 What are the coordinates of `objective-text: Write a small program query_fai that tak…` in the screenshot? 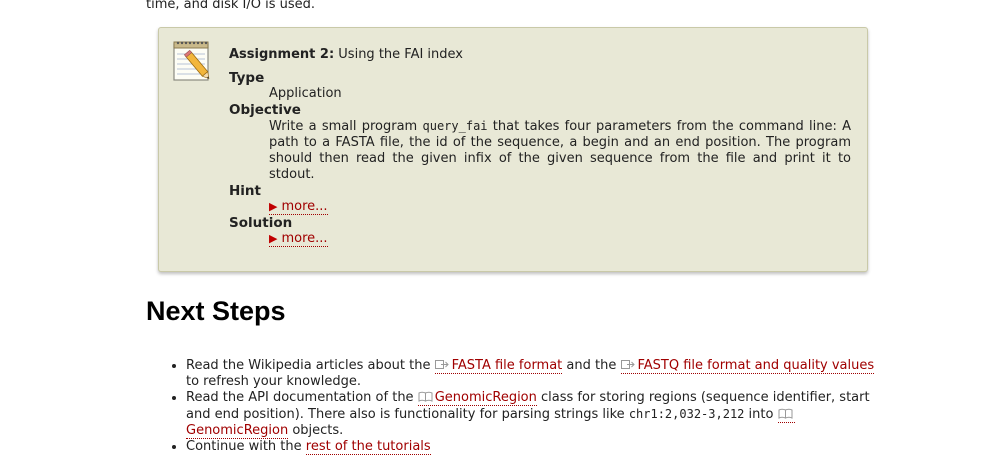 It's located at (560, 150).